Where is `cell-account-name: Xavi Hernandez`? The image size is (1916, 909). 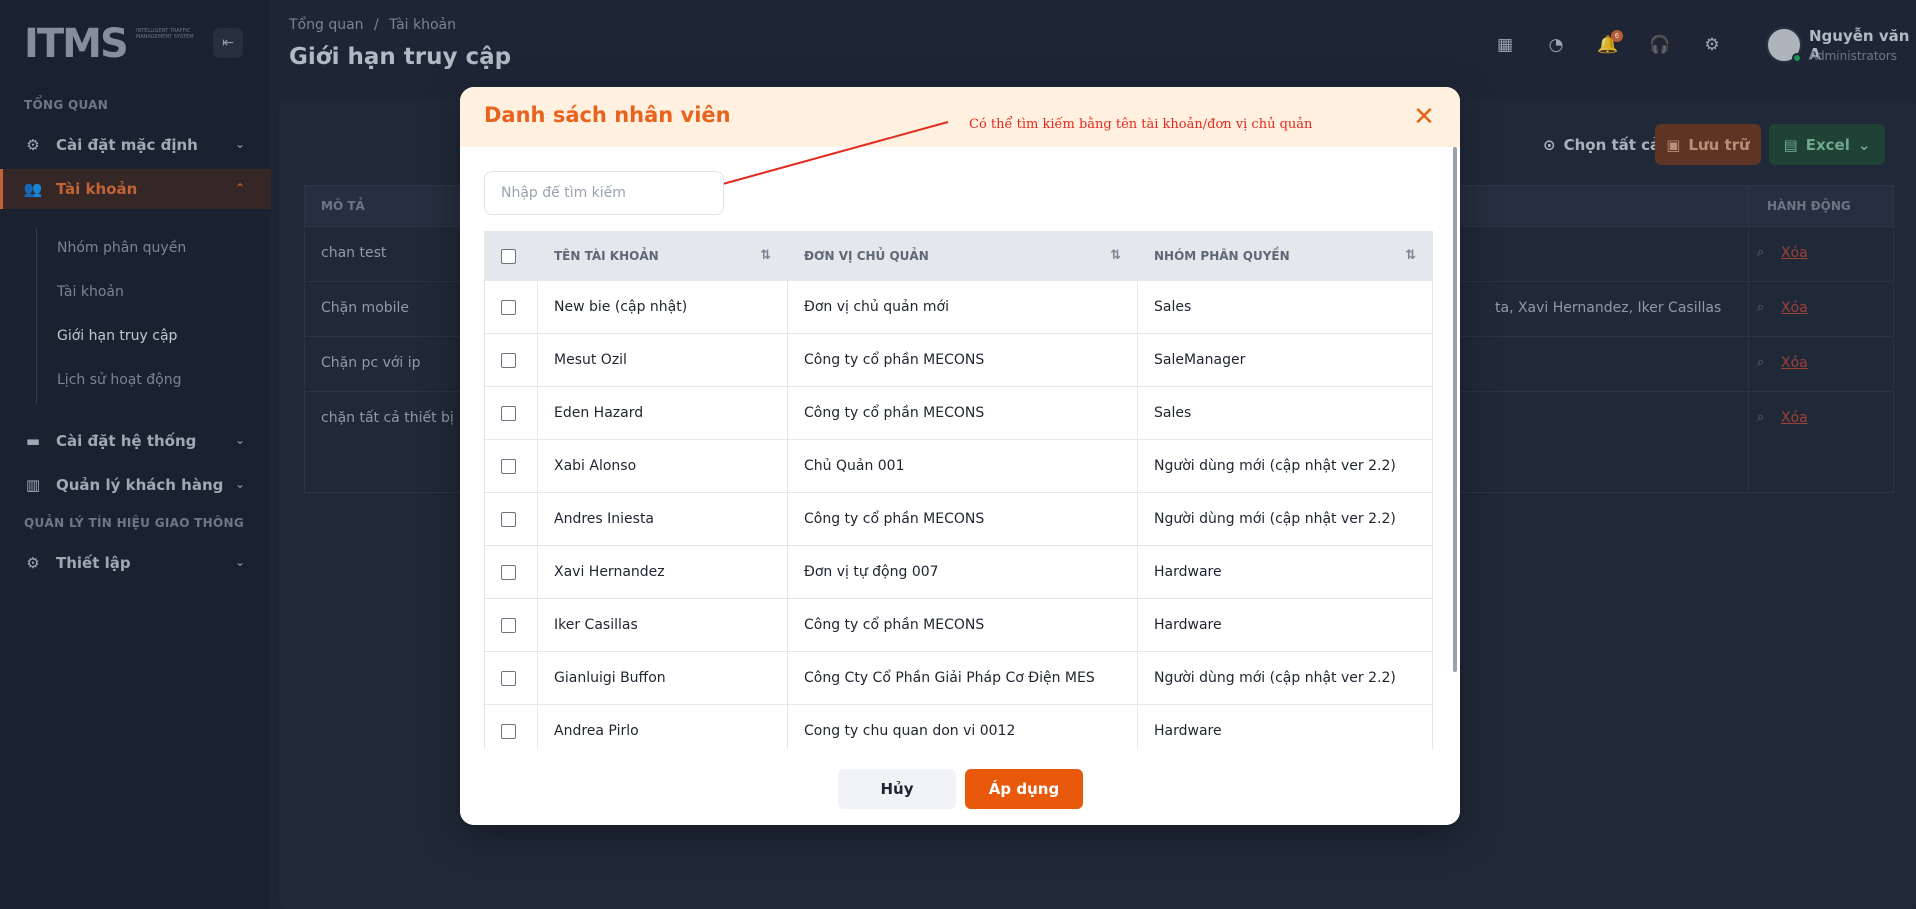 cell-account-name: Xavi Hernandez is located at coordinates (662, 572).